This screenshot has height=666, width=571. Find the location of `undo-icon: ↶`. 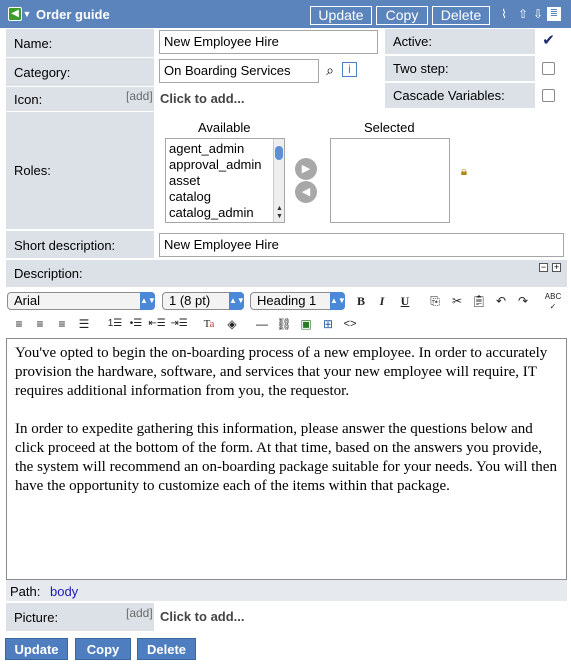

undo-icon: ↶ is located at coordinates (501, 301).